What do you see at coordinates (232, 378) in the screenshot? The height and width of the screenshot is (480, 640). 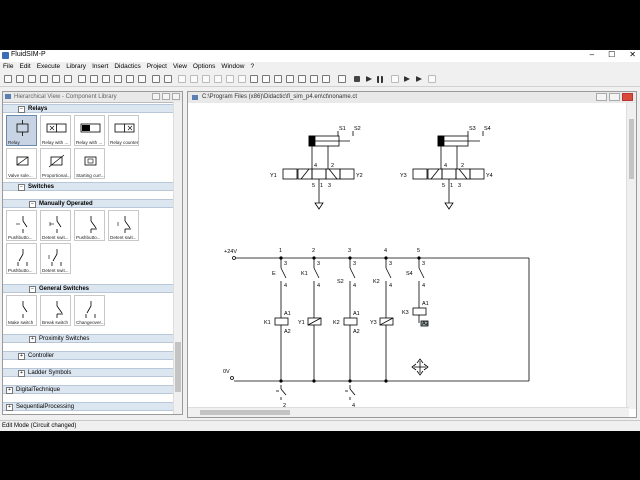 I see `supply-terminal-neg` at bounding box center [232, 378].